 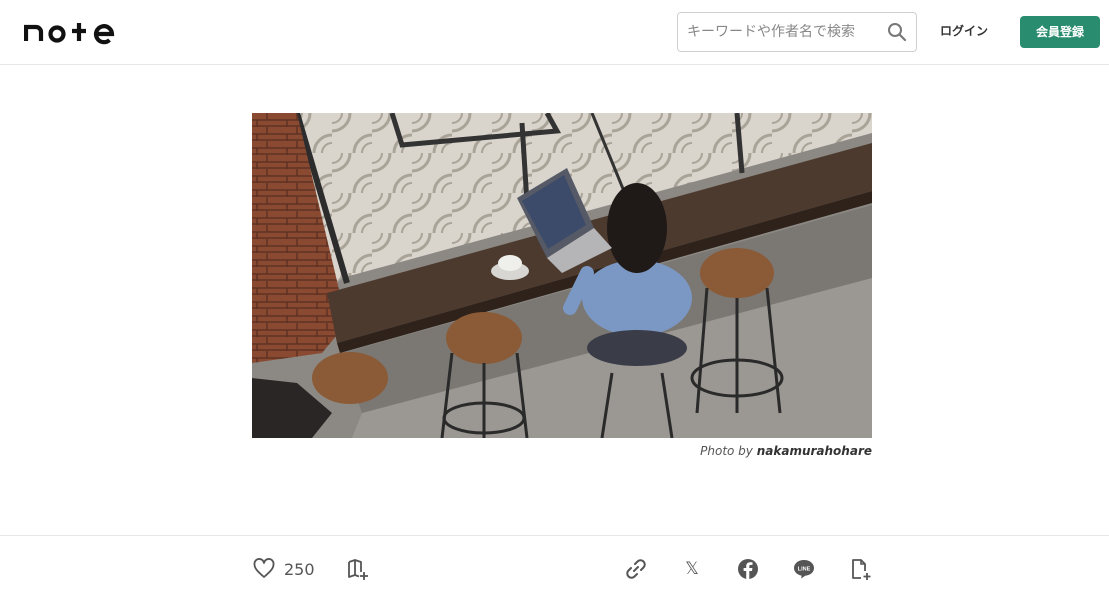 I want to click on note-add-icon, so click(x=861, y=569).